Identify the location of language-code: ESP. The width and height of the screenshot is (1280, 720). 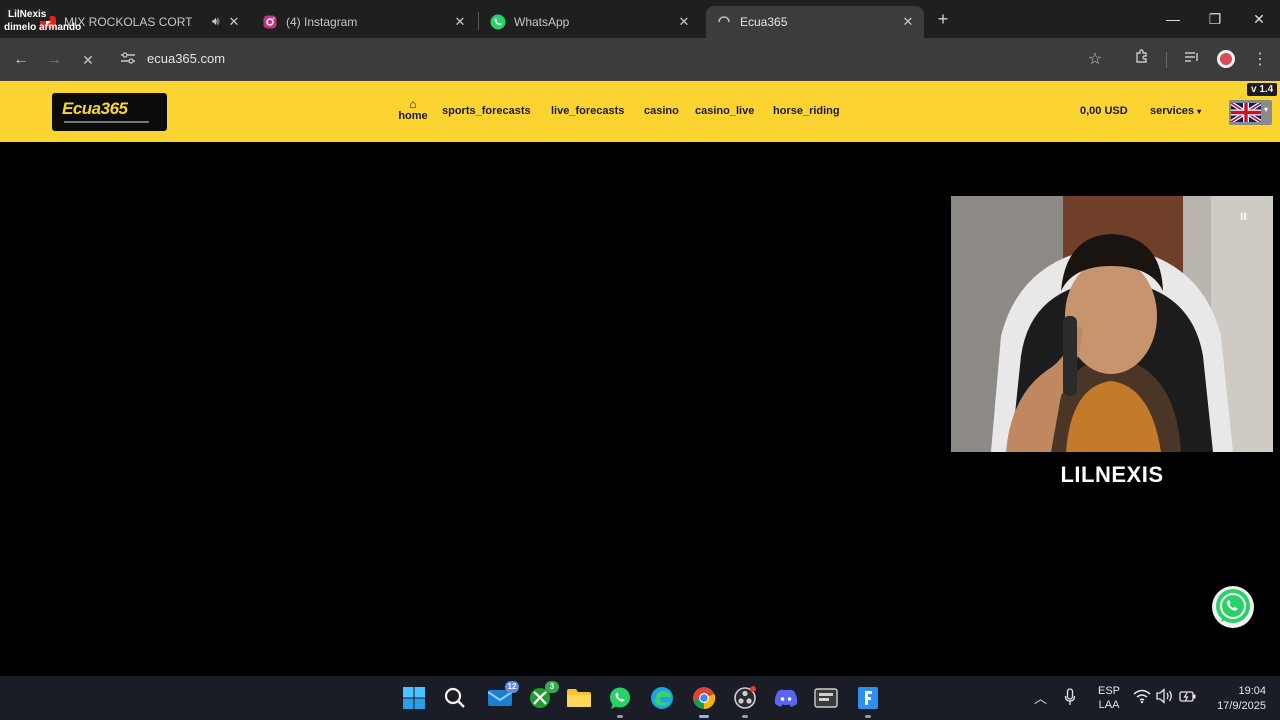
(1109, 691).